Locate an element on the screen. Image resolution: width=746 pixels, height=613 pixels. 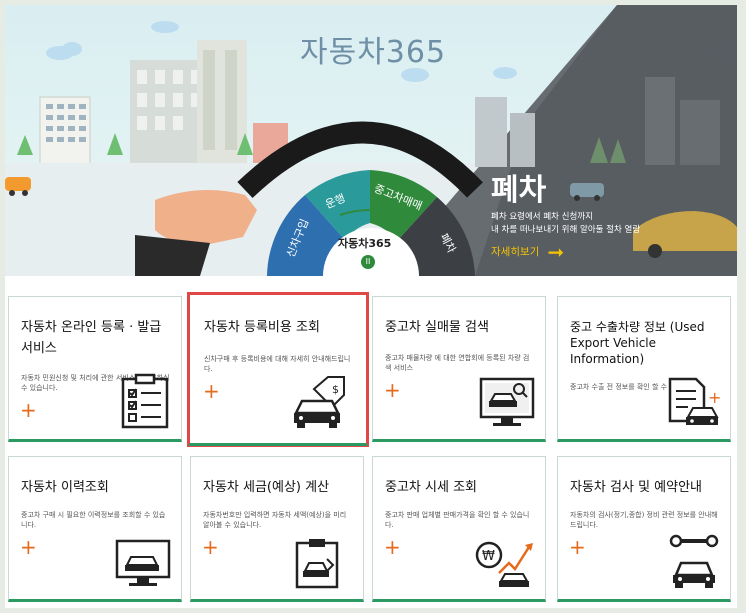
card-description: 중고차 매물차량 에 대한 연합회에 등록된 차량 검색 서비스 is located at coordinates (457, 363).